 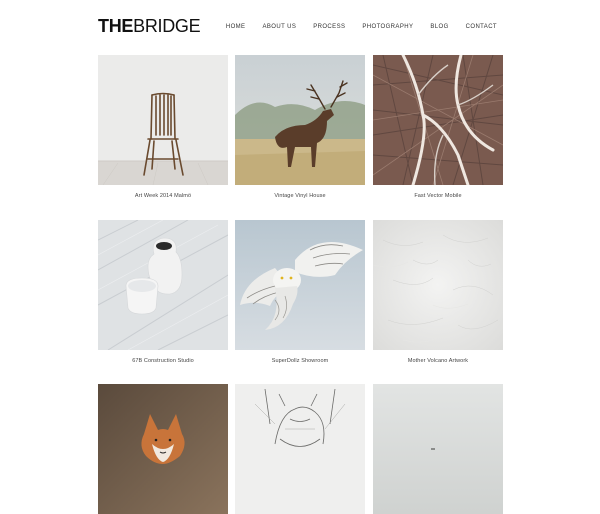 I want to click on portfolio-item: Fast Vector Mobile, so click(x=438, y=127).